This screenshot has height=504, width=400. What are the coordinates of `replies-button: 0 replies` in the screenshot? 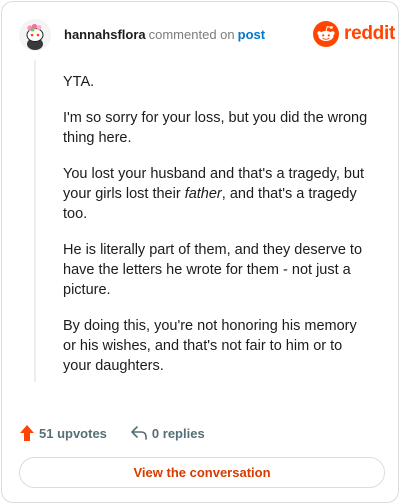 It's located at (168, 433).